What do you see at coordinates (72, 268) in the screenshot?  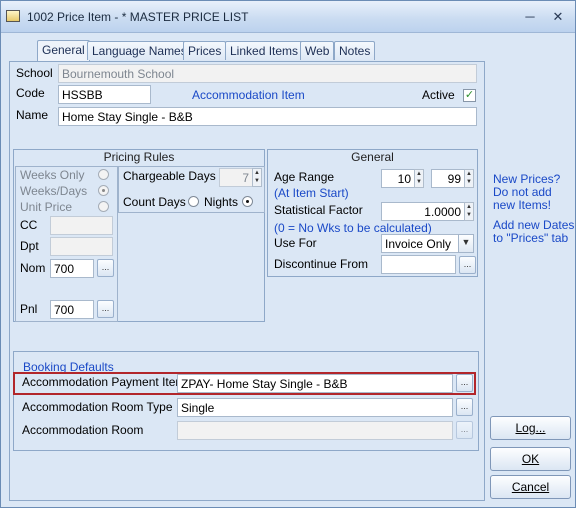 I see `nom-field: 700` at bounding box center [72, 268].